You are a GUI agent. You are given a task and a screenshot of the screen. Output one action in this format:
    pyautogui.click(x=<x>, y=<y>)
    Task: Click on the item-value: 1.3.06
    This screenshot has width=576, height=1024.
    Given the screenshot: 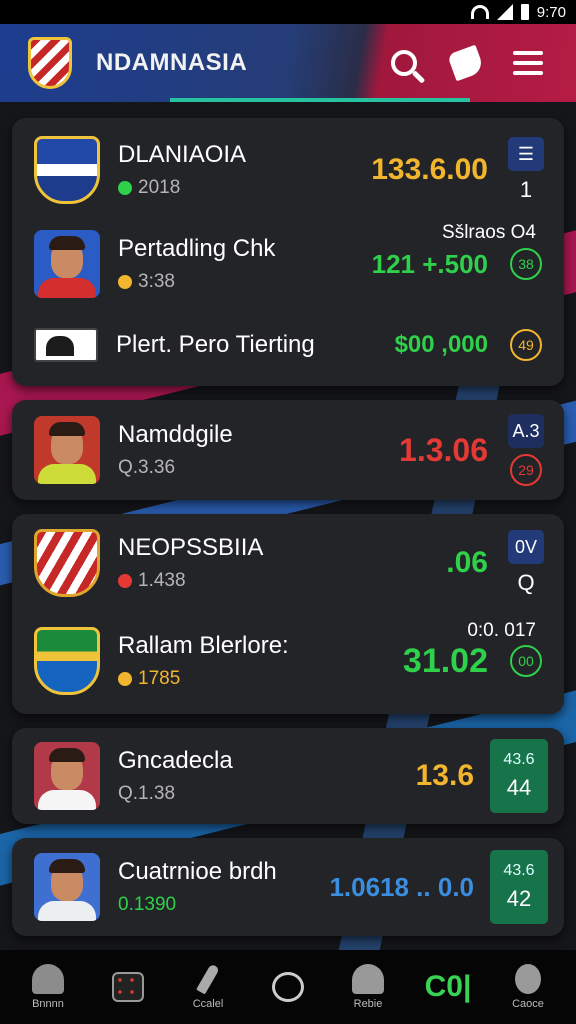 What is the action you would take?
    pyautogui.click(x=443, y=449)
    